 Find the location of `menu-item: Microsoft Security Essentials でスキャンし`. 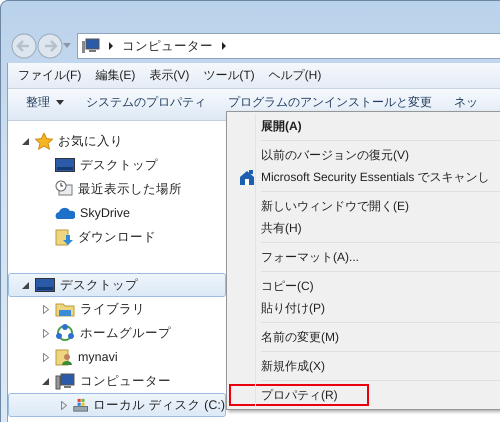

menu-item: Microsoft Security Essentials でスキャンし is located at coordinates (364, 177).